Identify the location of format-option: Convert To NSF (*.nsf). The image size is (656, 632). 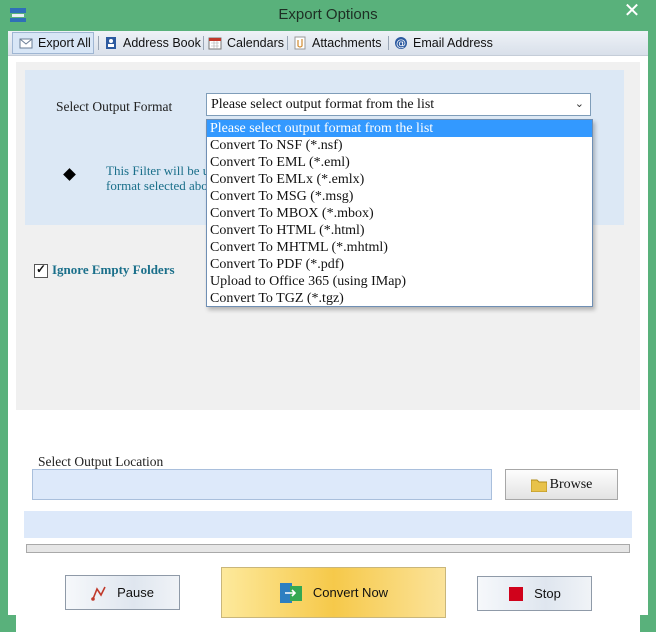
(399, 145).